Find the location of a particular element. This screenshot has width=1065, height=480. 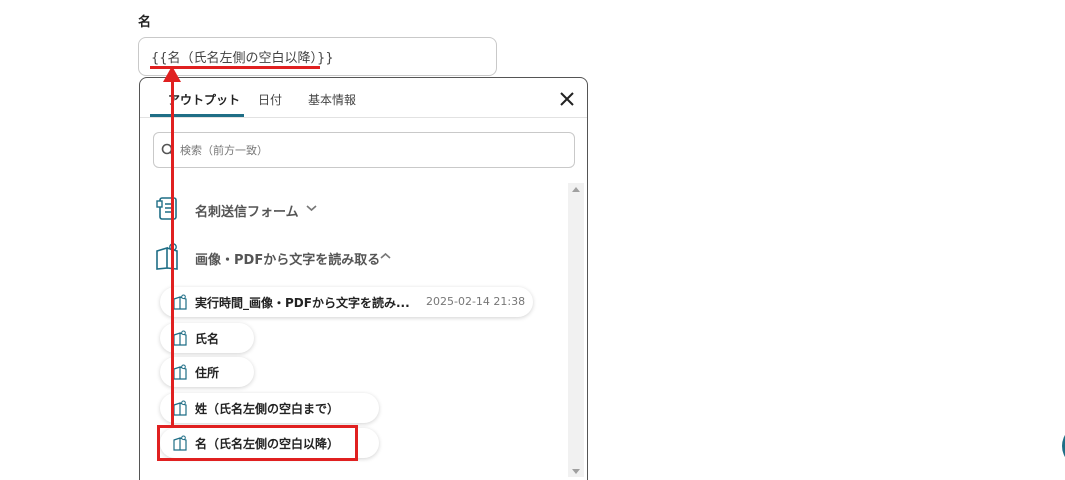

scrollbar is located at coordinates (576, 330).